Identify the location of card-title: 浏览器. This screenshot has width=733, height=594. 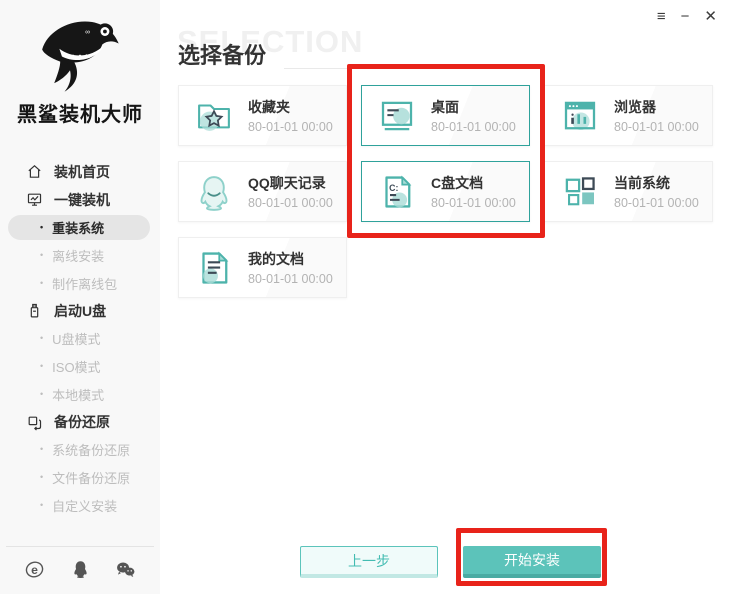
(635, 107).